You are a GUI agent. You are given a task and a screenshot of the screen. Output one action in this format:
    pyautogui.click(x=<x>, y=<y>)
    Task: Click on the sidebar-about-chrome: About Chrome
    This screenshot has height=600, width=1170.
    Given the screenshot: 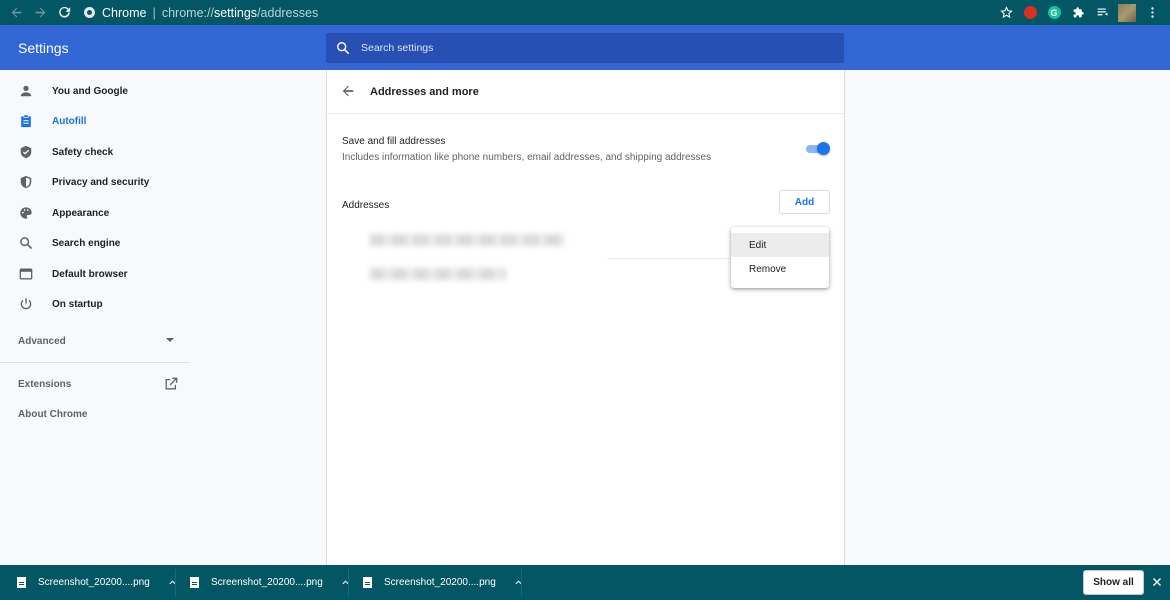 What is the action you would take?
    pyautogui.click(x=52, y=414)
    